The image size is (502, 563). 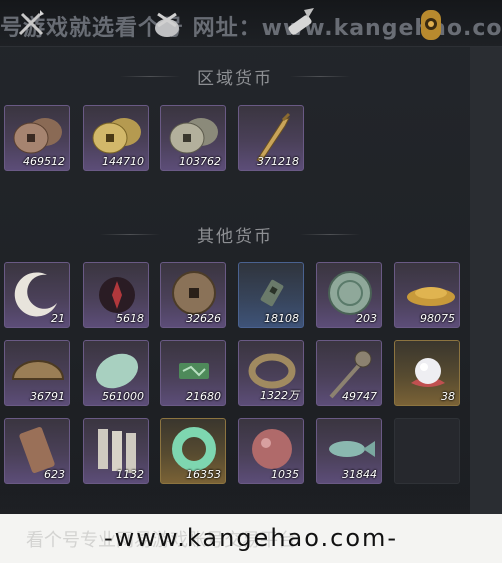 I want to click on currency-slot: 38, so click(x=427, y=373).